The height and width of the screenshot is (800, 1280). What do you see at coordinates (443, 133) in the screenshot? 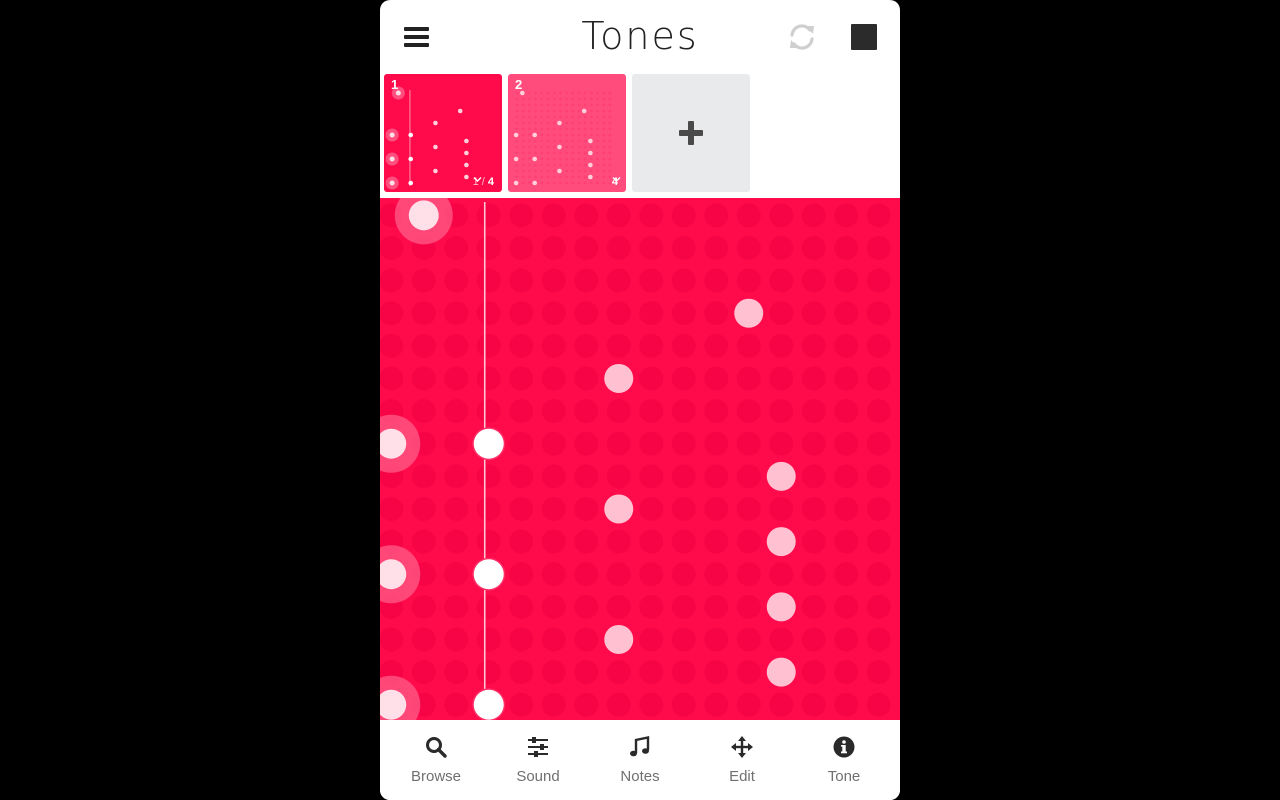
I see `pattern-tile-1: 1 1 / 4` at bounding box center [443, 133].